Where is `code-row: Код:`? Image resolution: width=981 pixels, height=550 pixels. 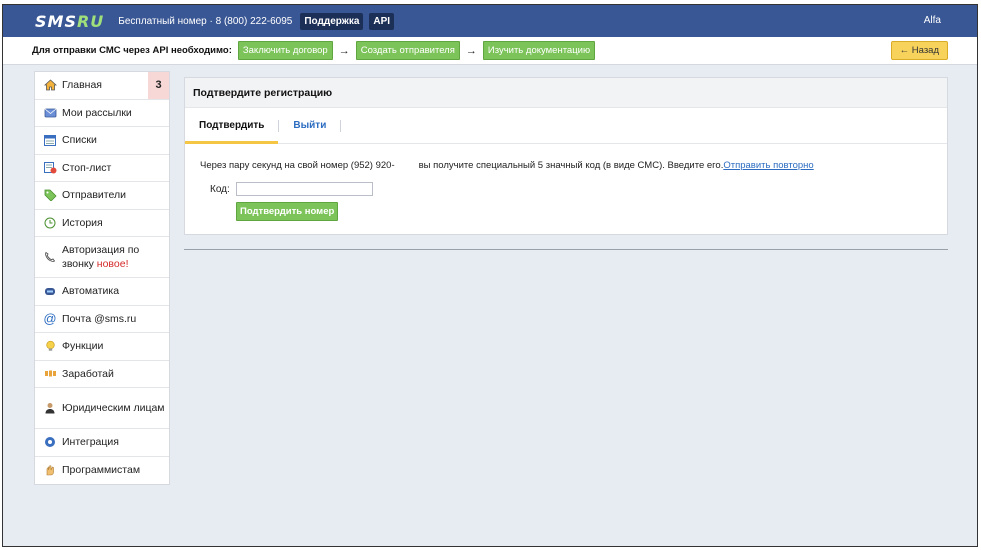 code-row: Код: is located at coordinates (291, 189).